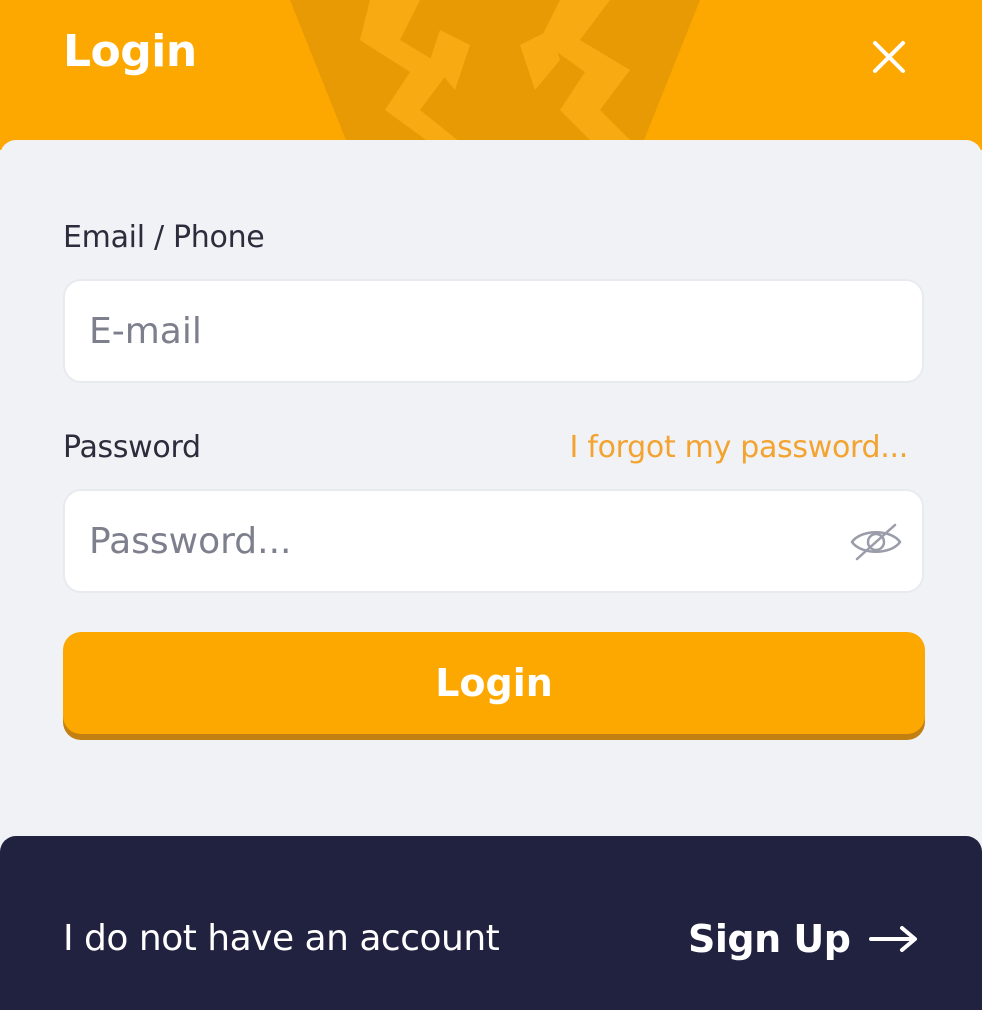  I want to click on modal-header: Login, so click(491, 75).